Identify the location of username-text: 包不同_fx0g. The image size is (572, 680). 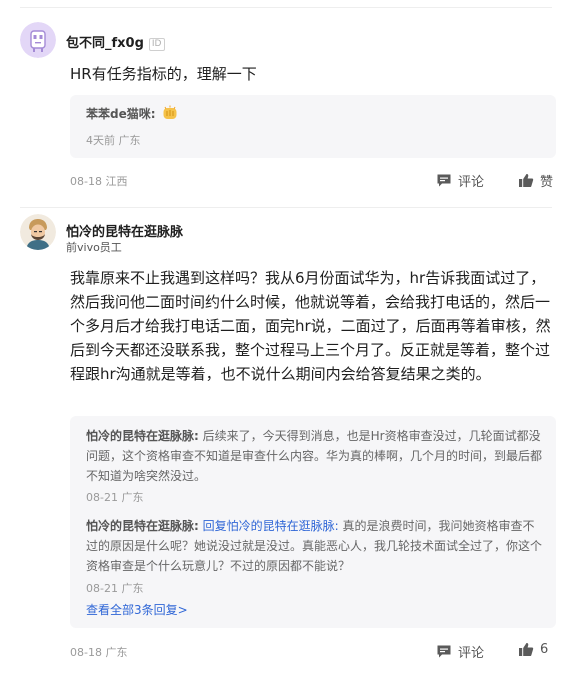
(105, 43).